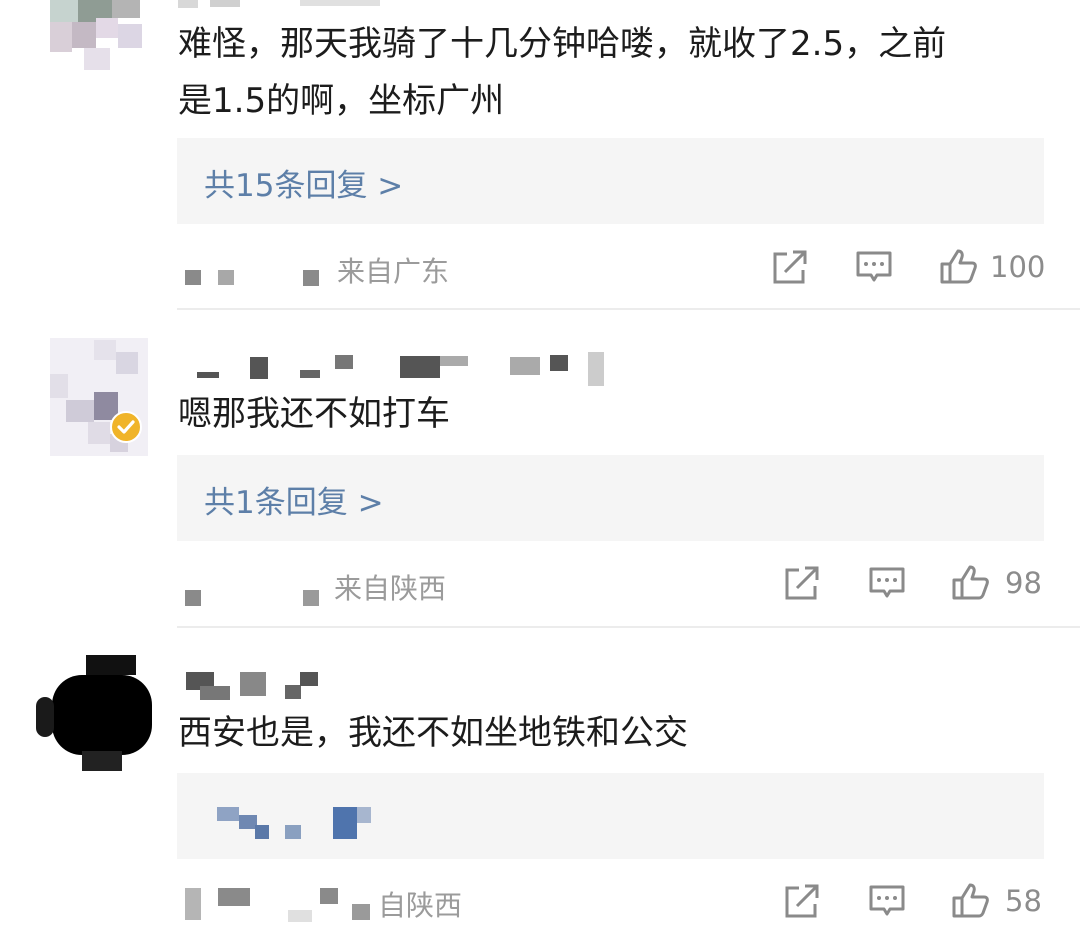 This screenshot has width=1080, height=945. I want to click on view-replies-link: 共15条回复 >, so click(303, 182).